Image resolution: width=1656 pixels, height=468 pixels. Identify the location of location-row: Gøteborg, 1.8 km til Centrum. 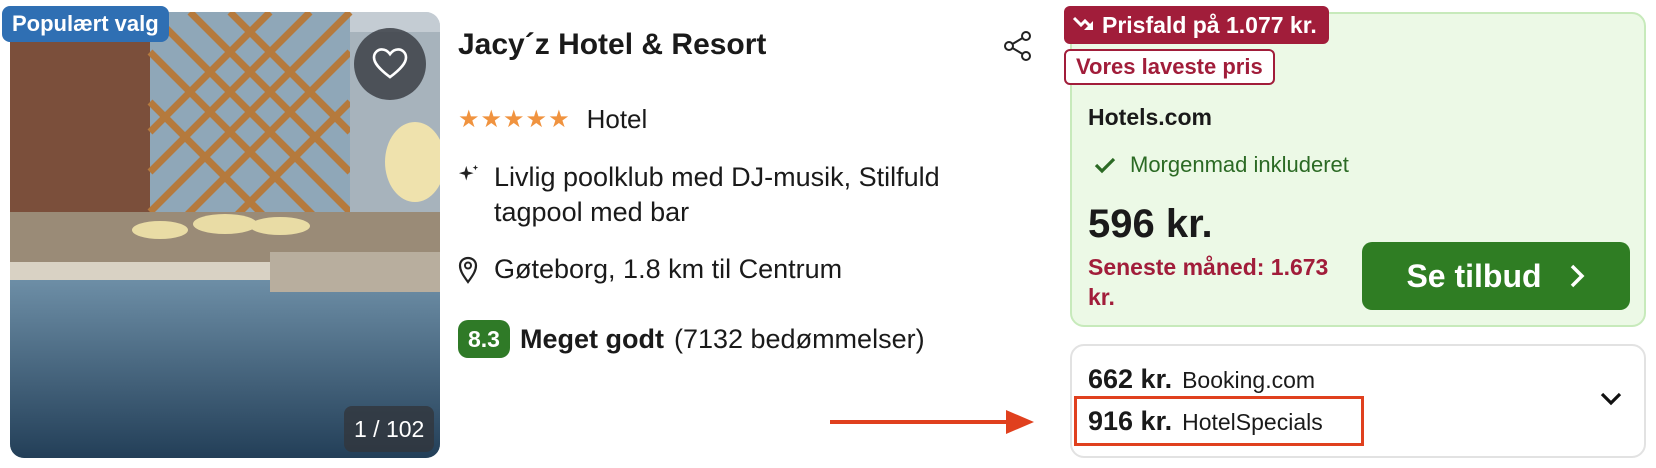
(650, 269).